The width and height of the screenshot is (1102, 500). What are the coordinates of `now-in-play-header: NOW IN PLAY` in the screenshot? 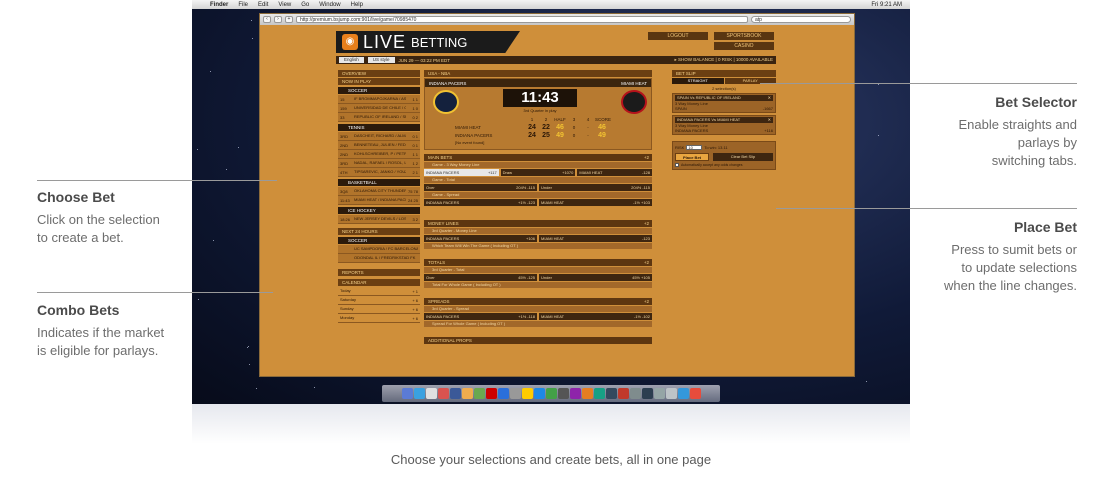 It's located at (379, 81).